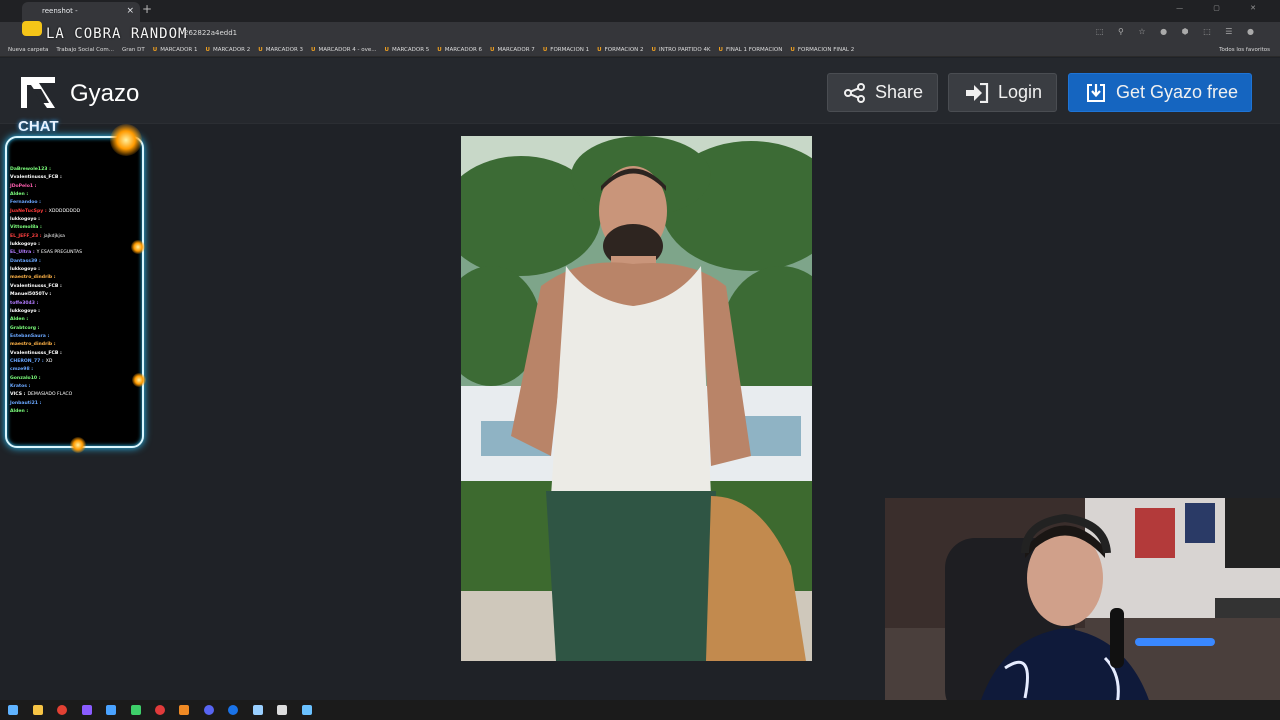 The width and height of the screenshot is (1280, 720). Describe the element at coordinates (280, 50) in the screenshot. I see `bookmark-item: MARCADOR 3` at that location.